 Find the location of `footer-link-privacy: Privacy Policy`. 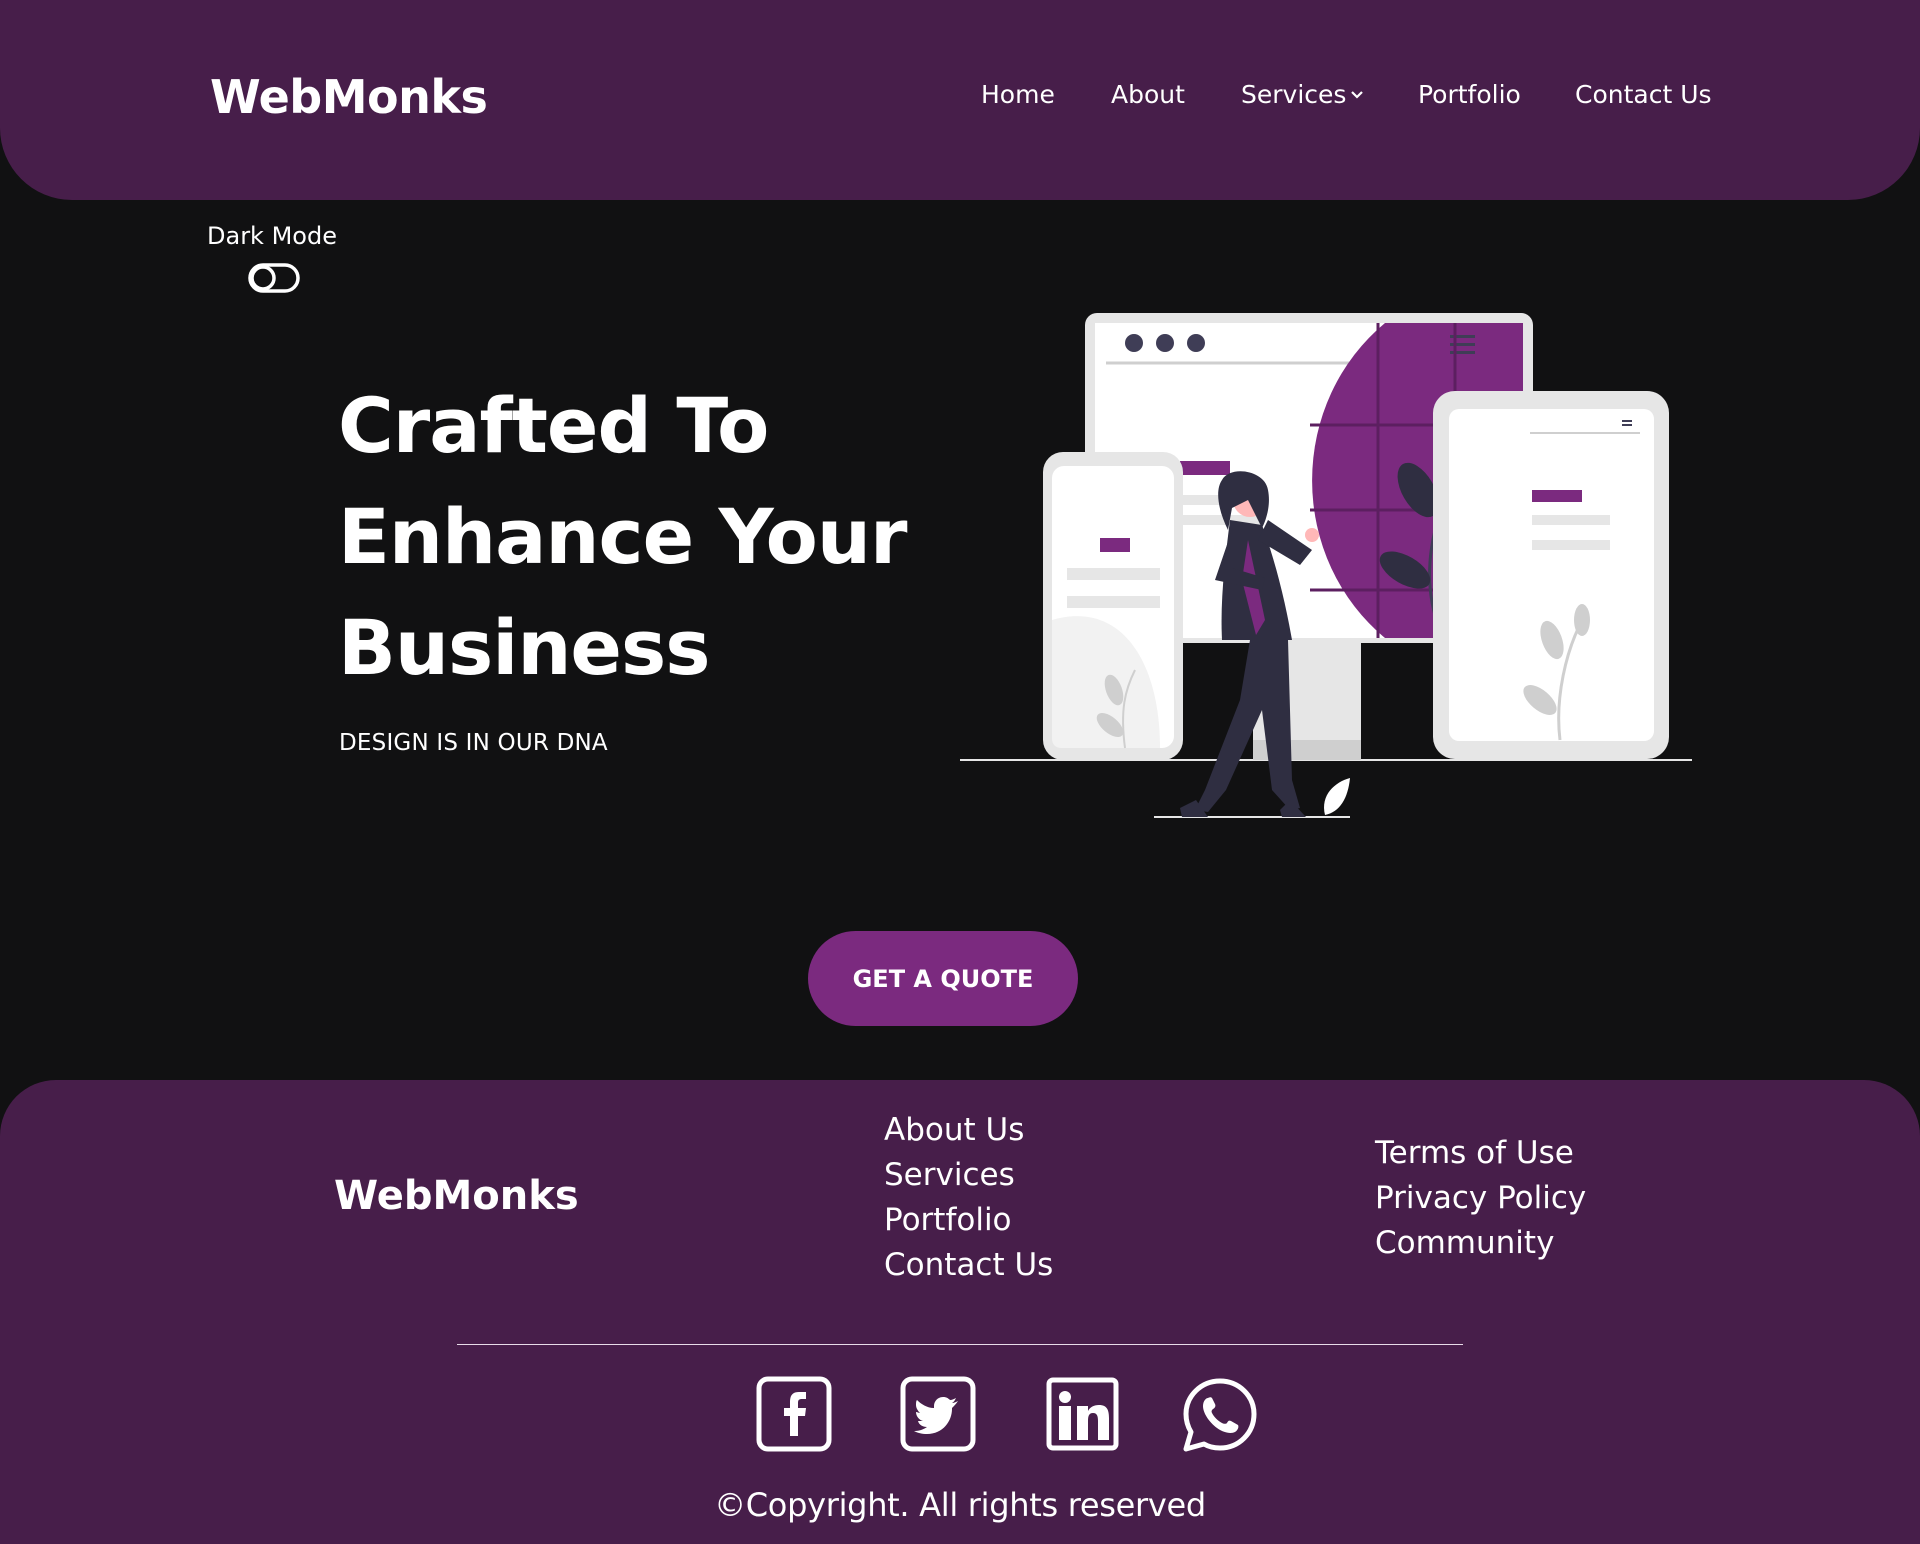

footer-link-privacy: Privacy Policy is located at coordinates (1480, 1198).